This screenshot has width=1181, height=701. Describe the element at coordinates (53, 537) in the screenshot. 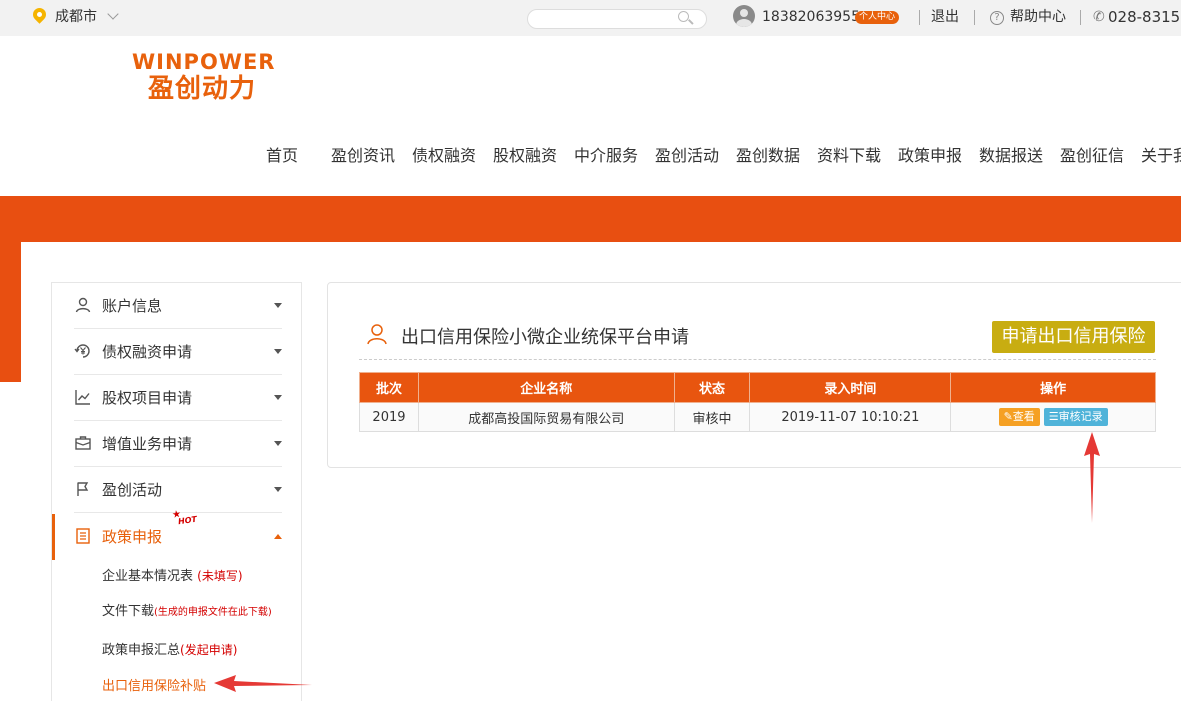

I see `active-indicator` at that location.